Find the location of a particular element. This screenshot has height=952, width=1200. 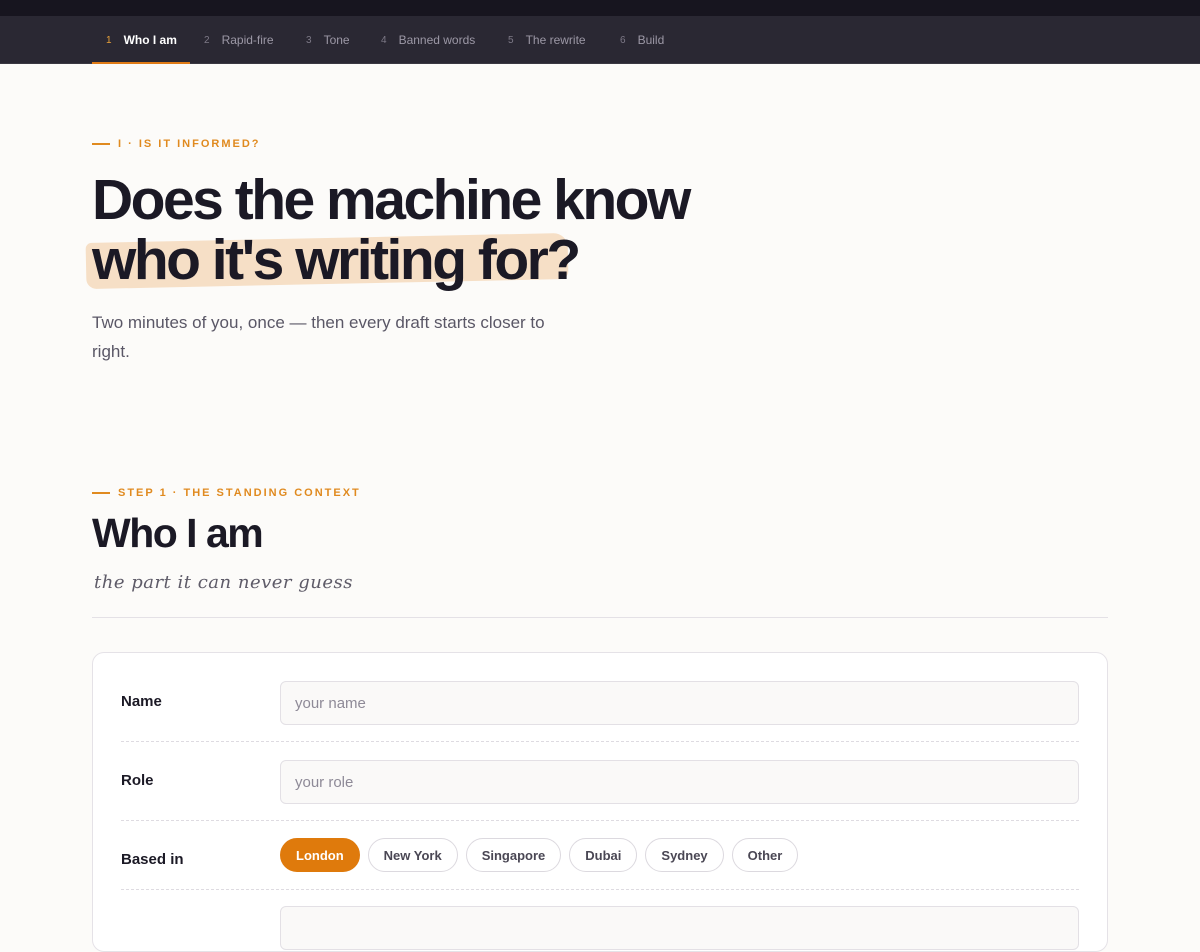

hero-title-line-1: Does the machine know is located at coordinates (391, 200).